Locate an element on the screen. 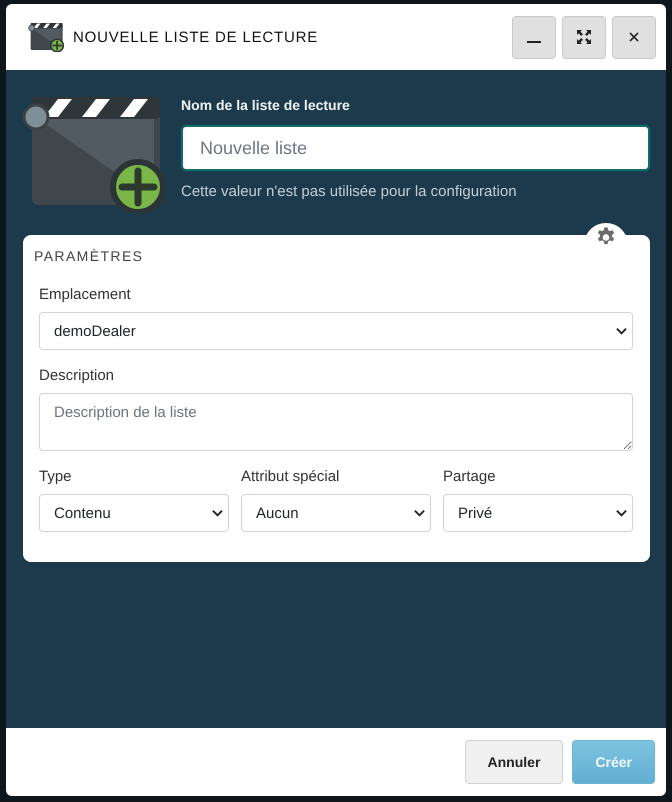  field-label: Attribut spécial is located at coordinates (290, 477).